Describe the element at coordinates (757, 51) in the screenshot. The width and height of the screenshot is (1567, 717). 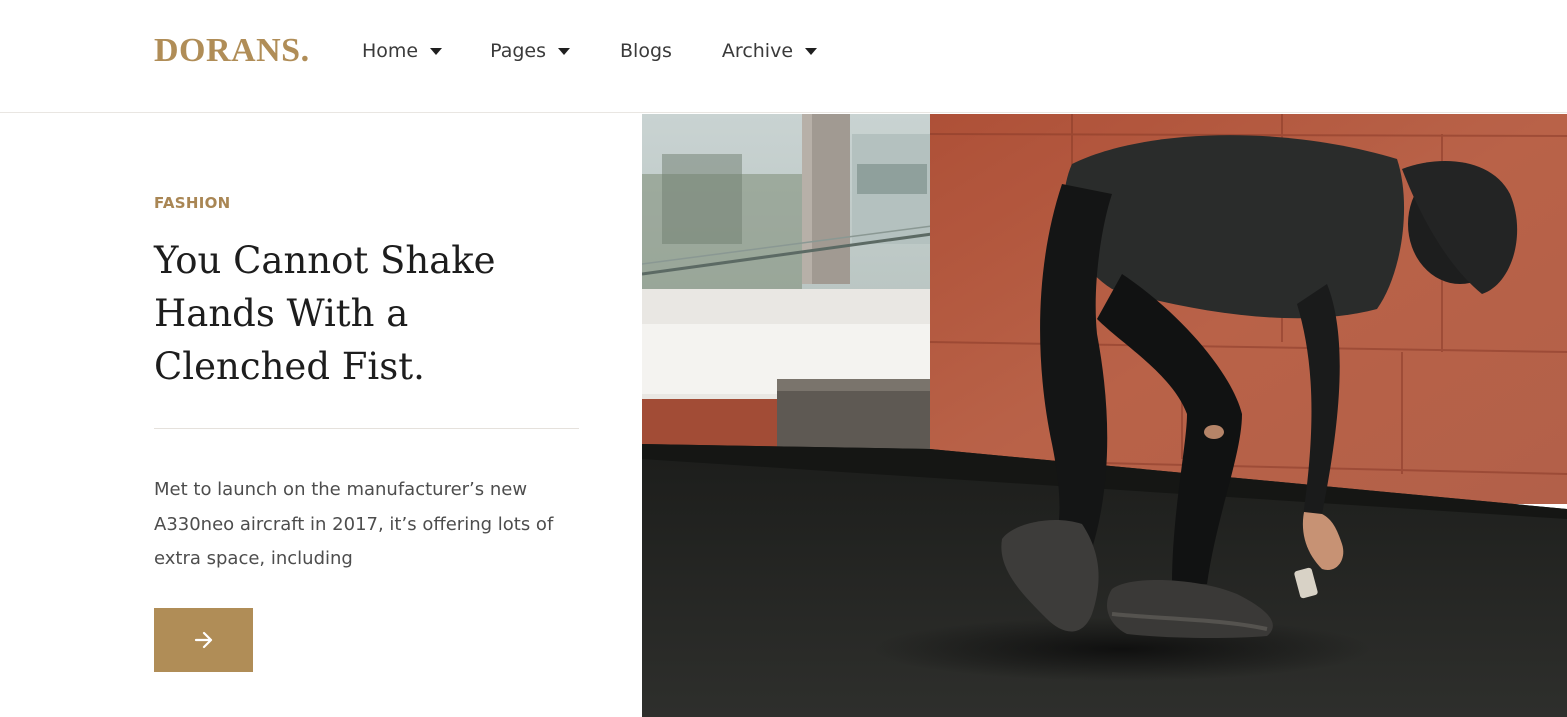
I see `nav-item-label: Archive` at that location.